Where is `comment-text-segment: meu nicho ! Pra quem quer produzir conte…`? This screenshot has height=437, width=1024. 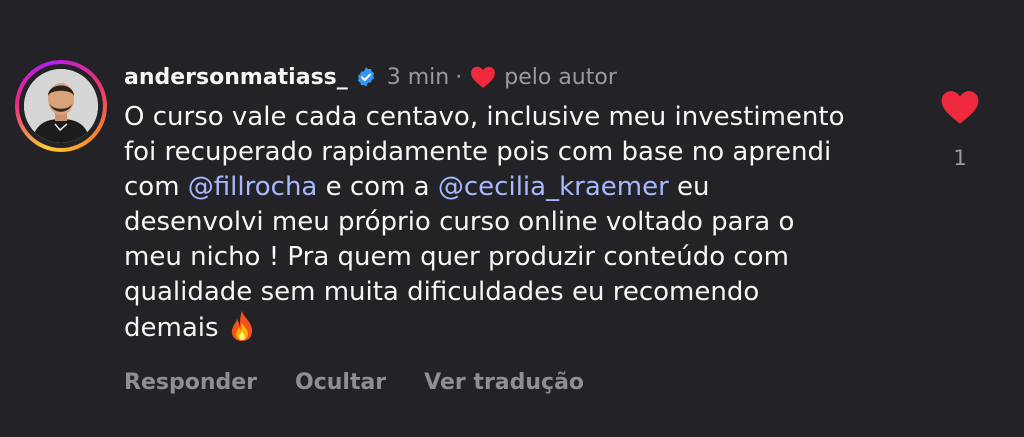
comment-text-segment: meu nicho ! Pra quem quer produzir conte… is located at coordinates (456, 257).